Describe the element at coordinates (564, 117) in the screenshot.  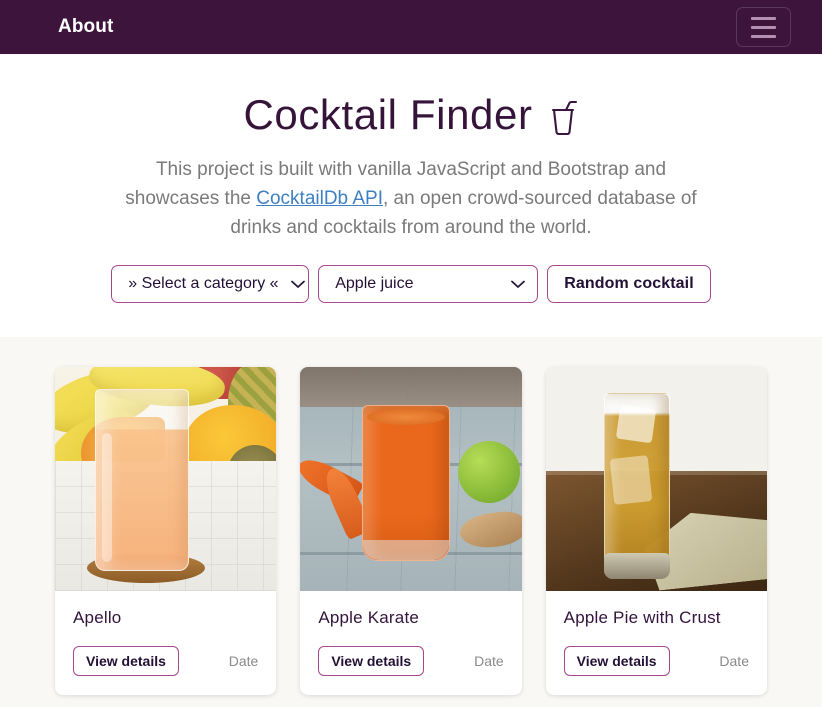
I see `drink-cup-with-straw-icon` at that location.